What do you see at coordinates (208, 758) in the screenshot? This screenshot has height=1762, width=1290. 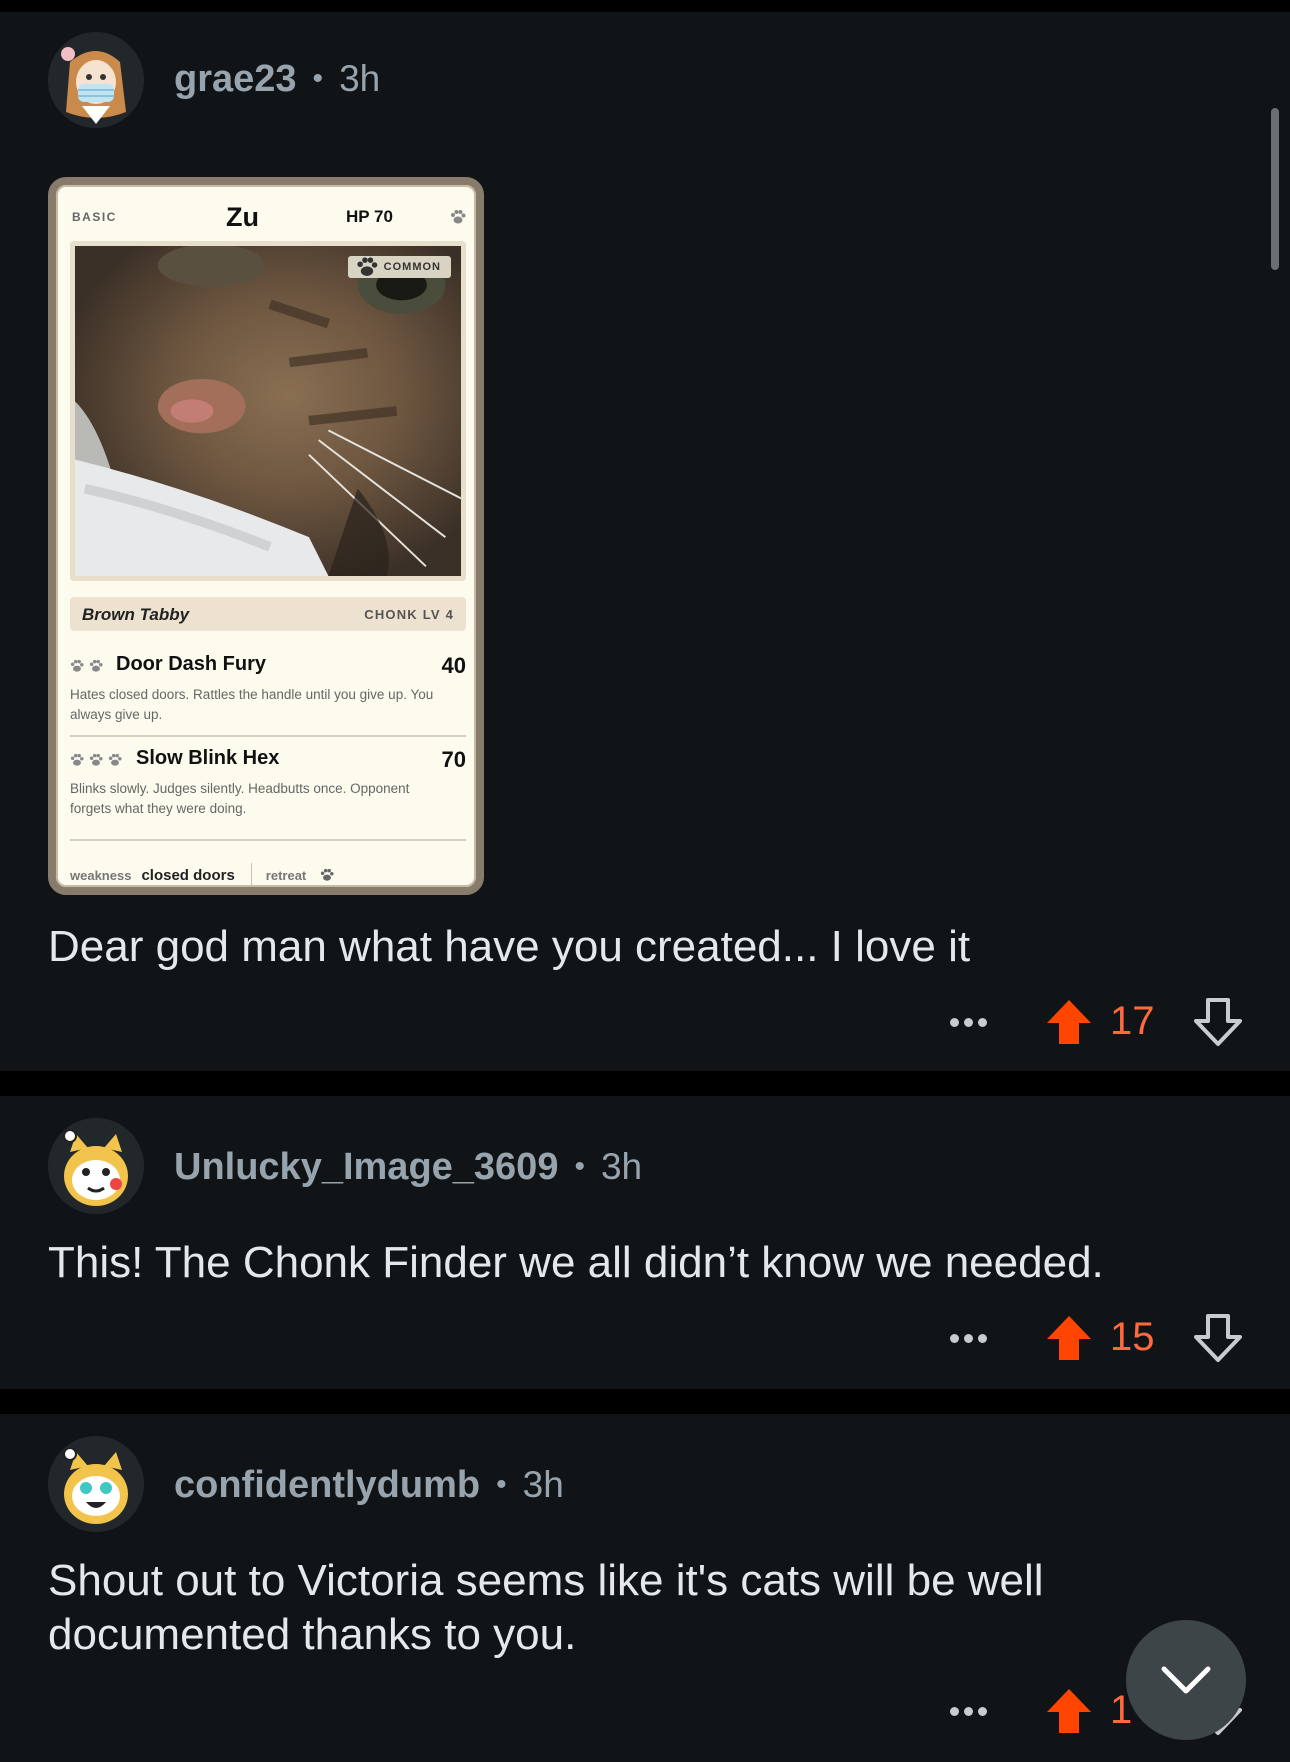 I see `move-name: Slow Blink Hex` at bounding box center [208, 758].